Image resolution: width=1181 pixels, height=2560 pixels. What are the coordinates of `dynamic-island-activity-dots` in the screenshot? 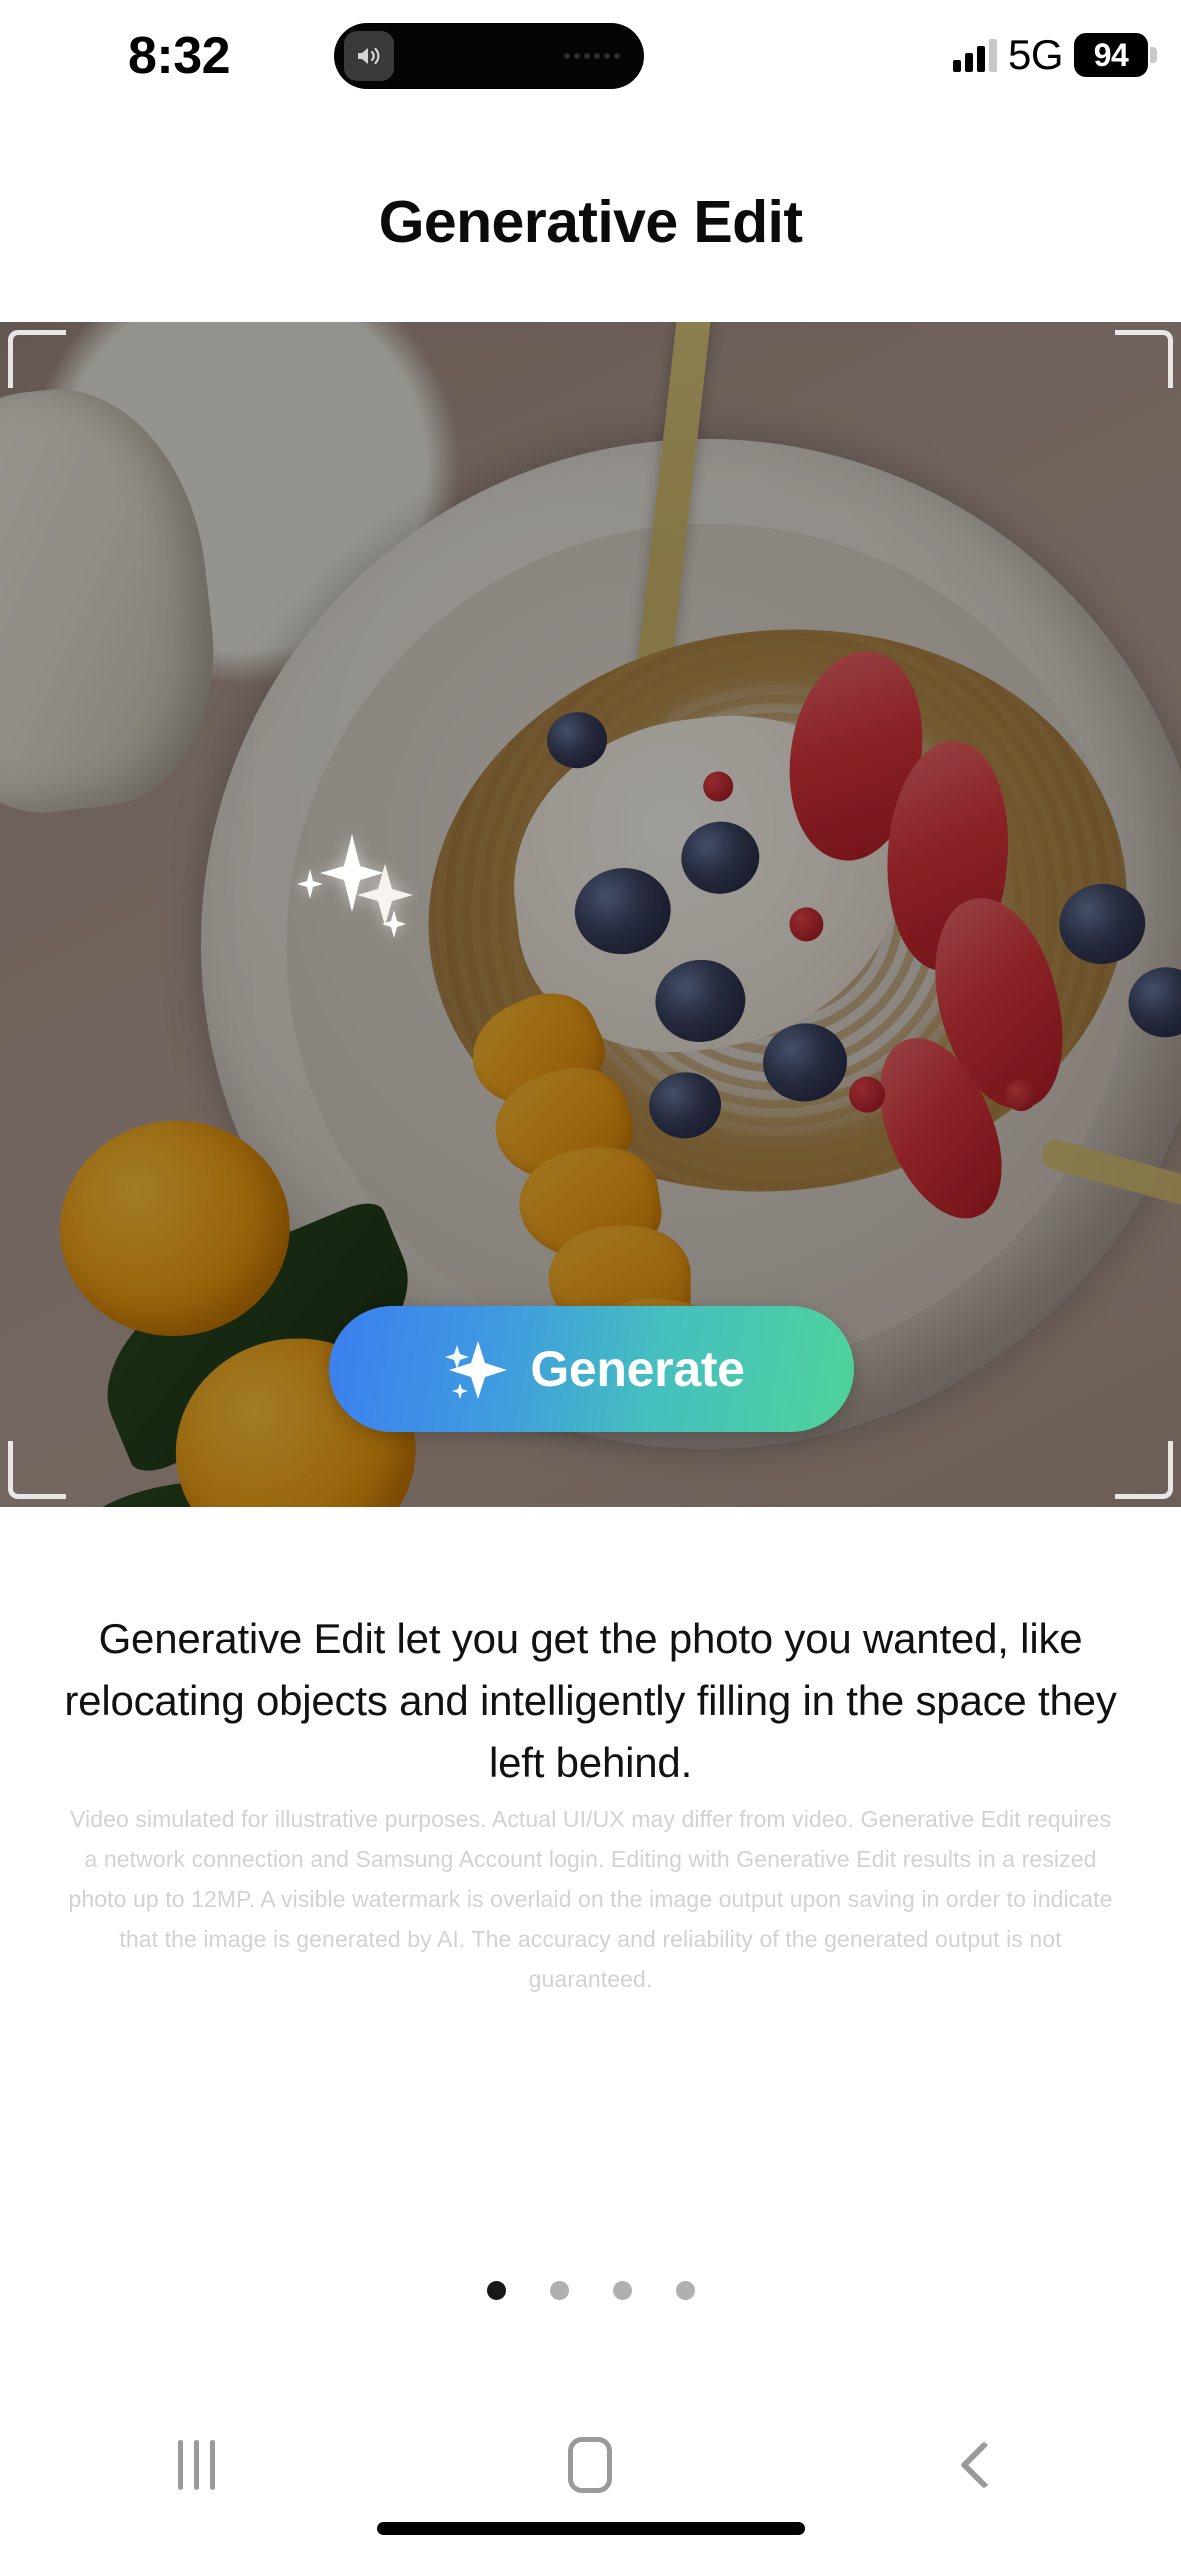 It's located at (596, 56).